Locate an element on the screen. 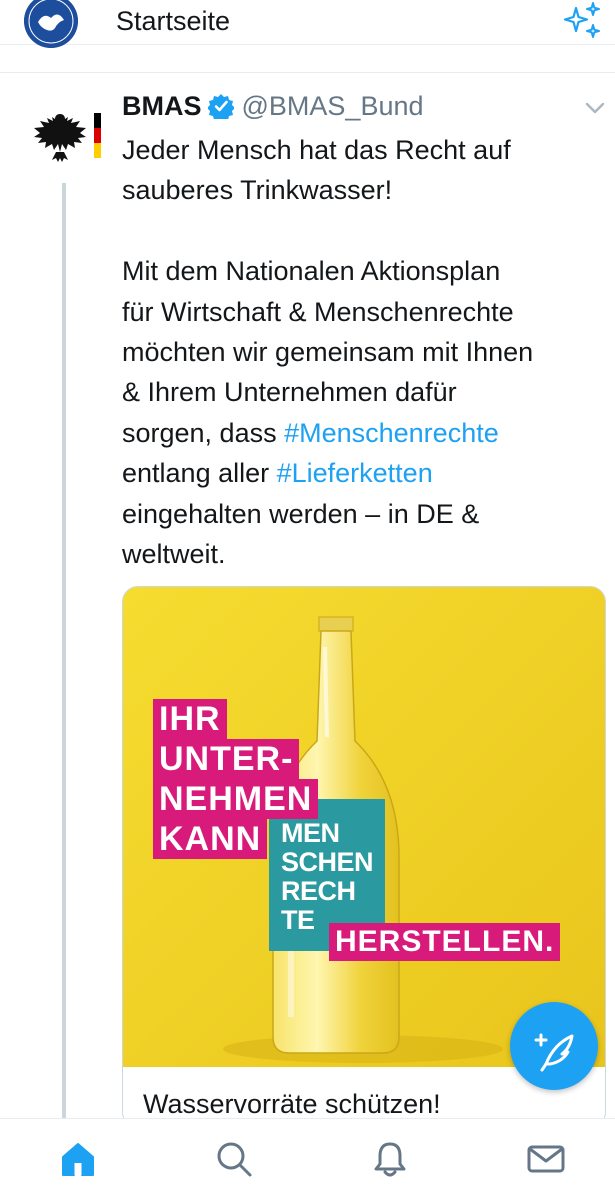 This screenshot has width=615, height=1201. tweet-text-line: entlang aller #Lieferketten is located at coordinates (362, 473).